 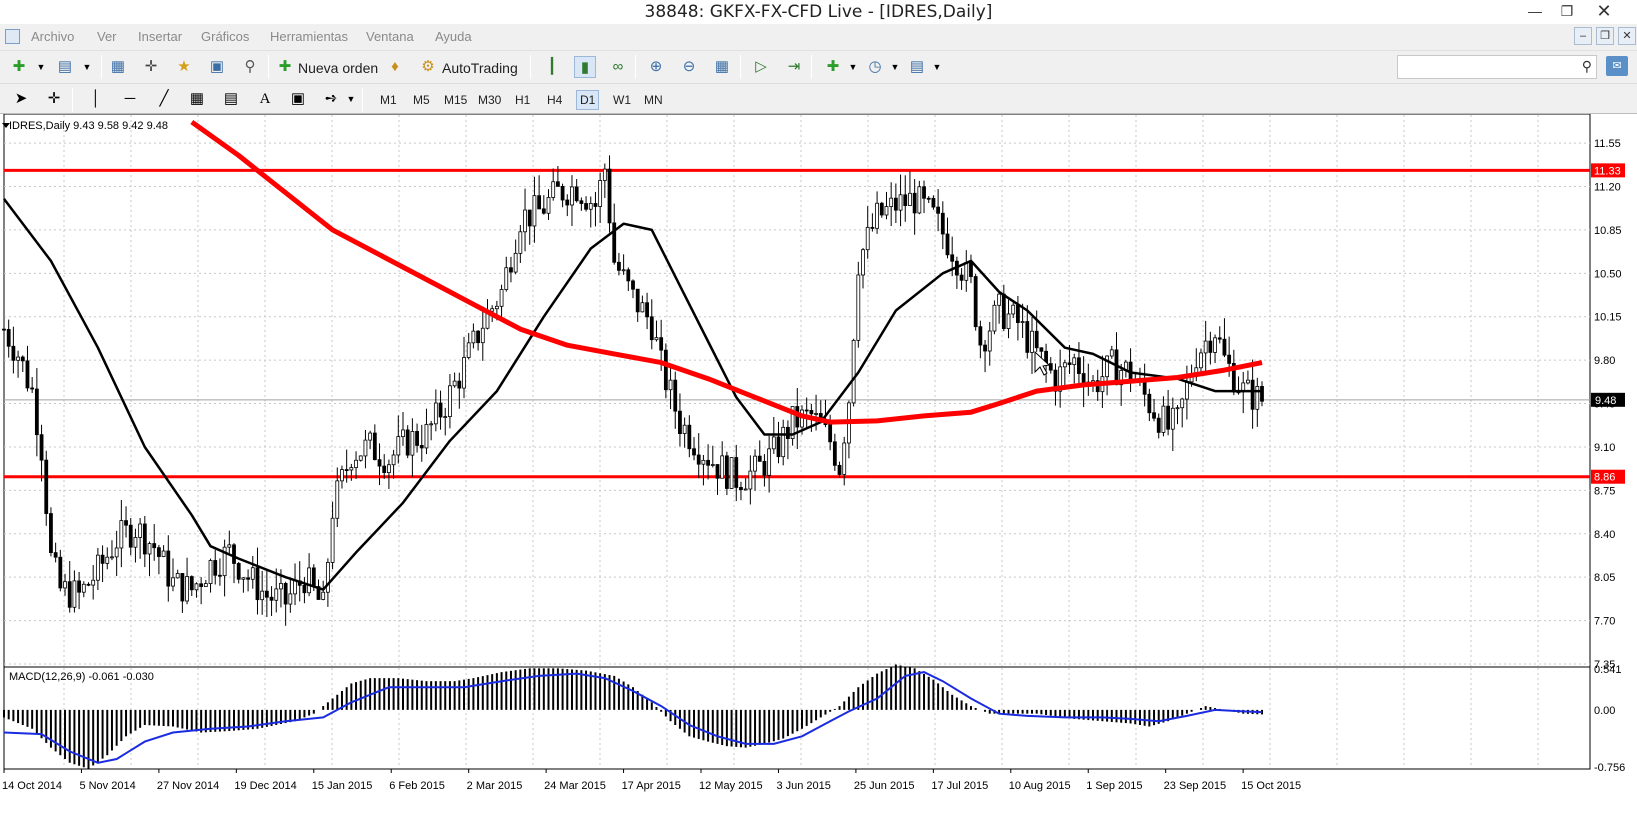 What do you see at coordinates (184, 67) in the screenshot?
I see `navigator-icon: ★` at bounding box center [184, 67].